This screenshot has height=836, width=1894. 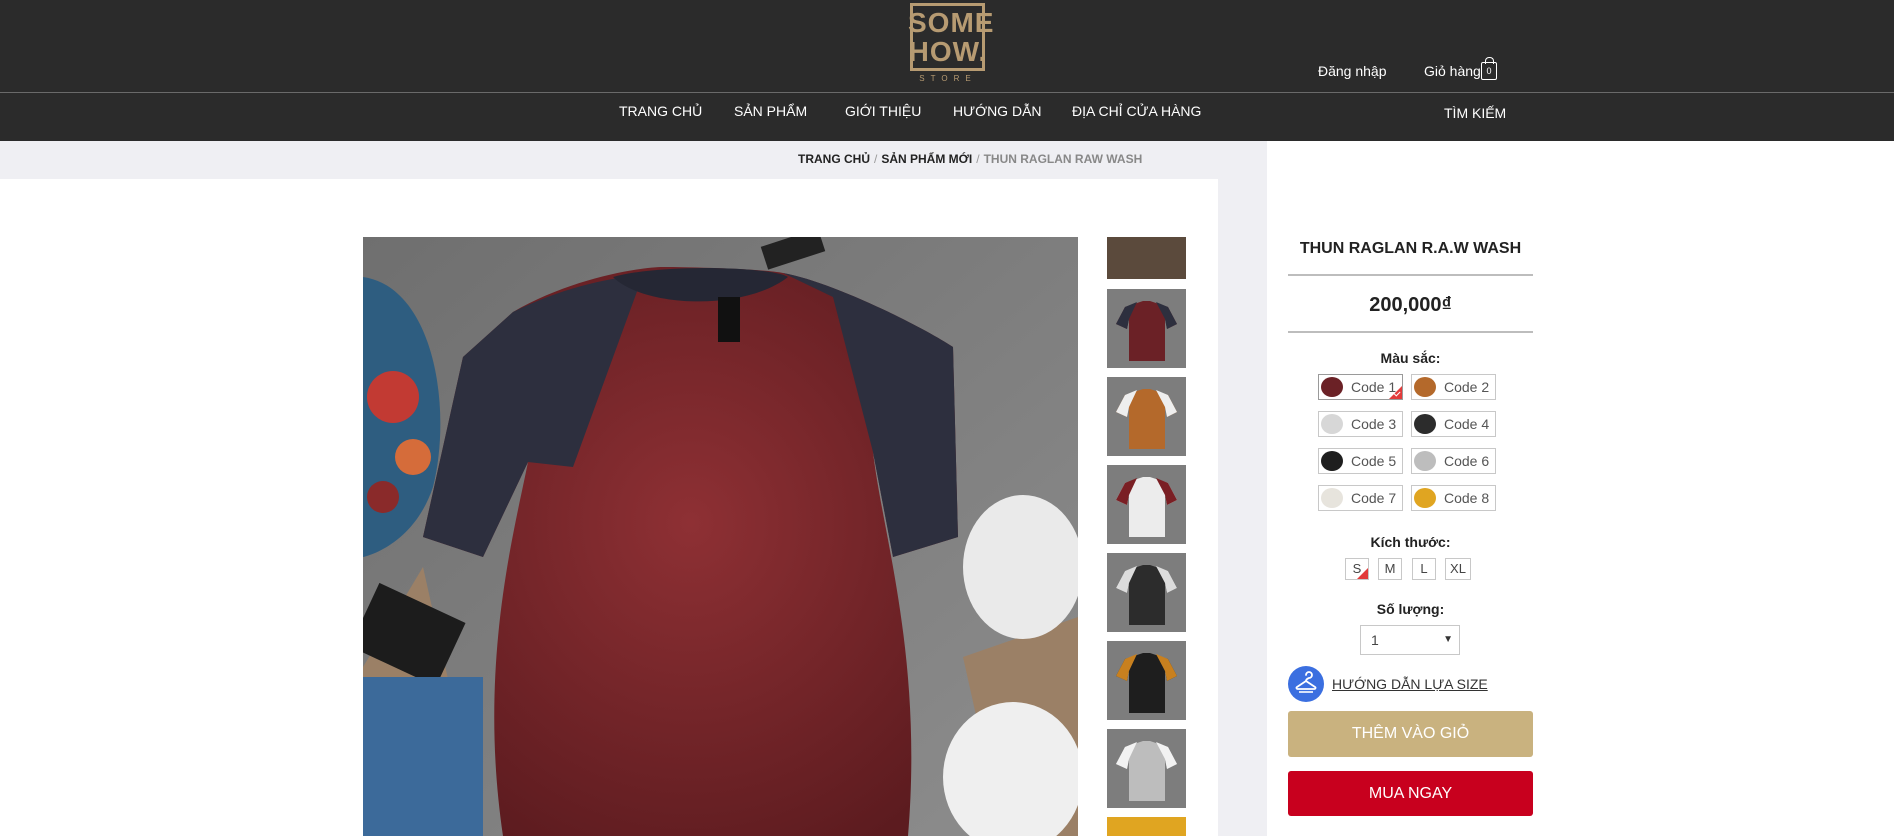 I want to click on page-gutter, so click(x=1242, y=507).